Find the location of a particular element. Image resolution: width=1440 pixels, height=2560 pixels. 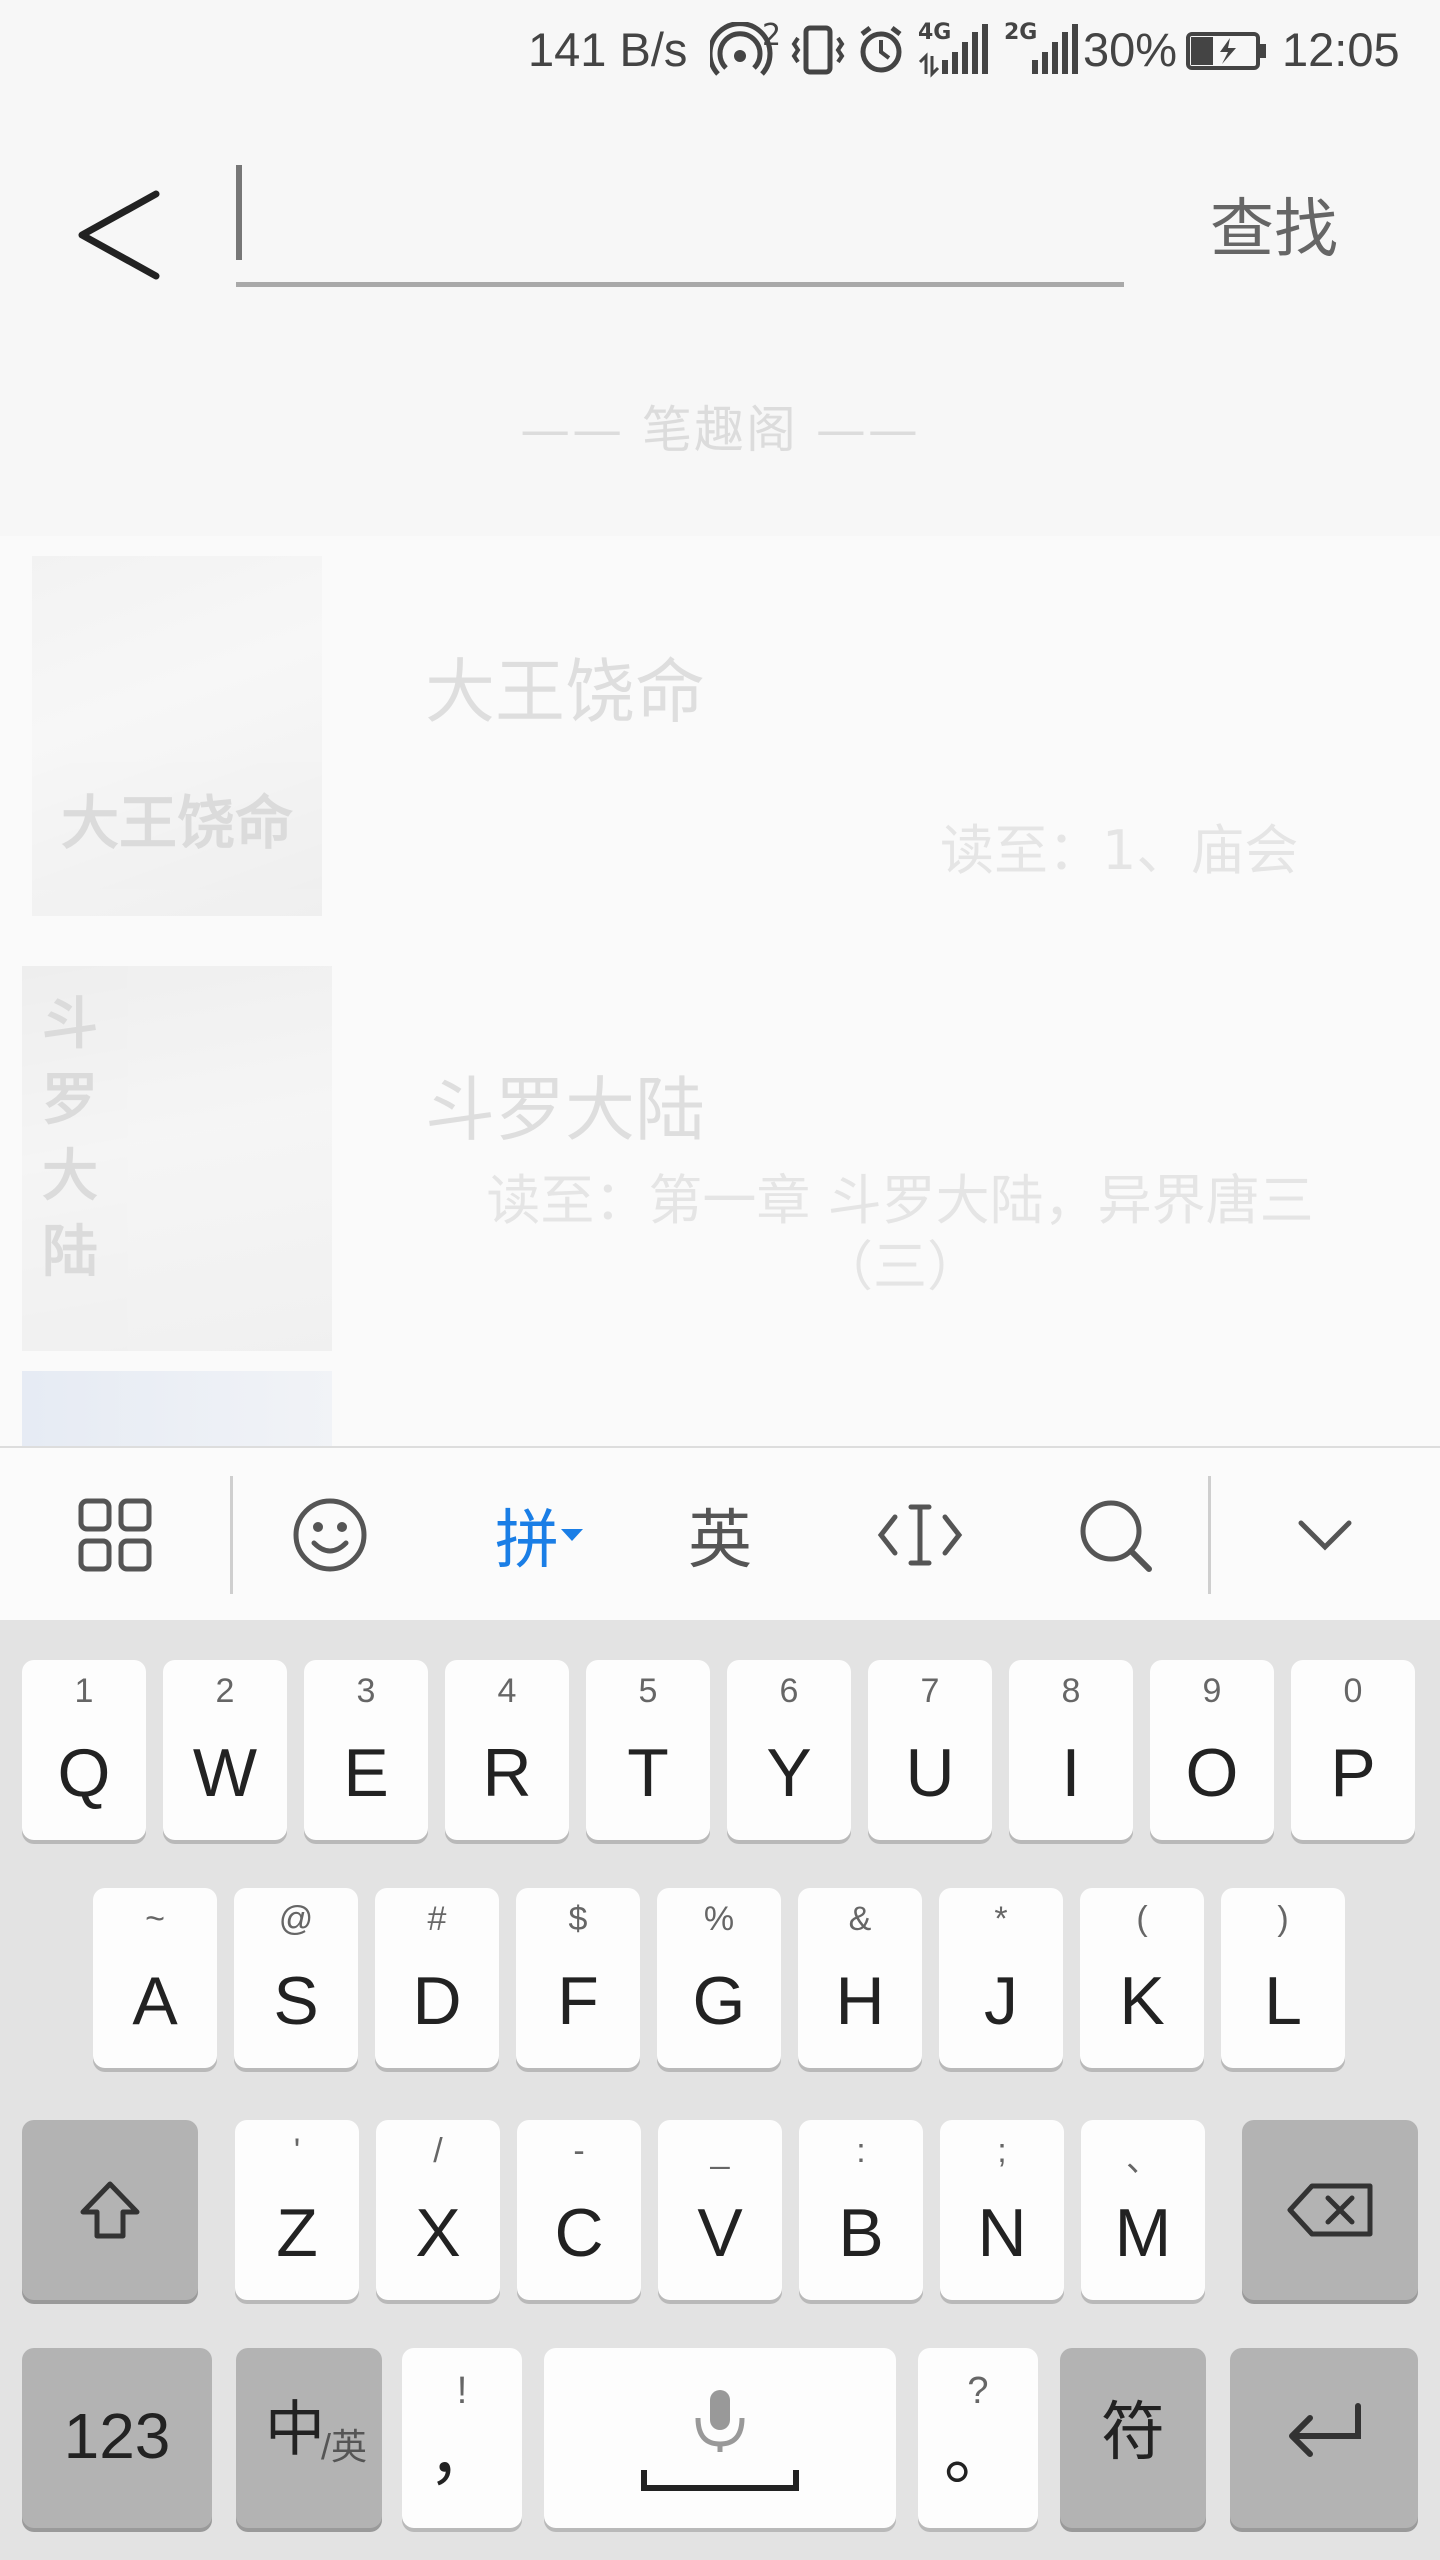

key-v: _ V is located at coordinates (720, 2210).